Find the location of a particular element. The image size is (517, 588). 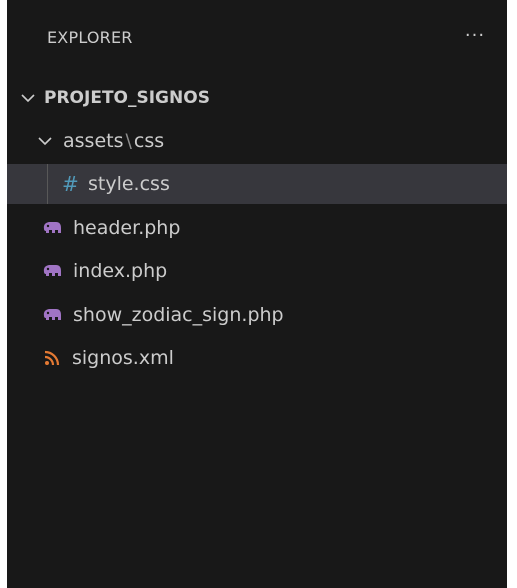

explorer-title: EXPLORER is located at coordinates (90, 37).